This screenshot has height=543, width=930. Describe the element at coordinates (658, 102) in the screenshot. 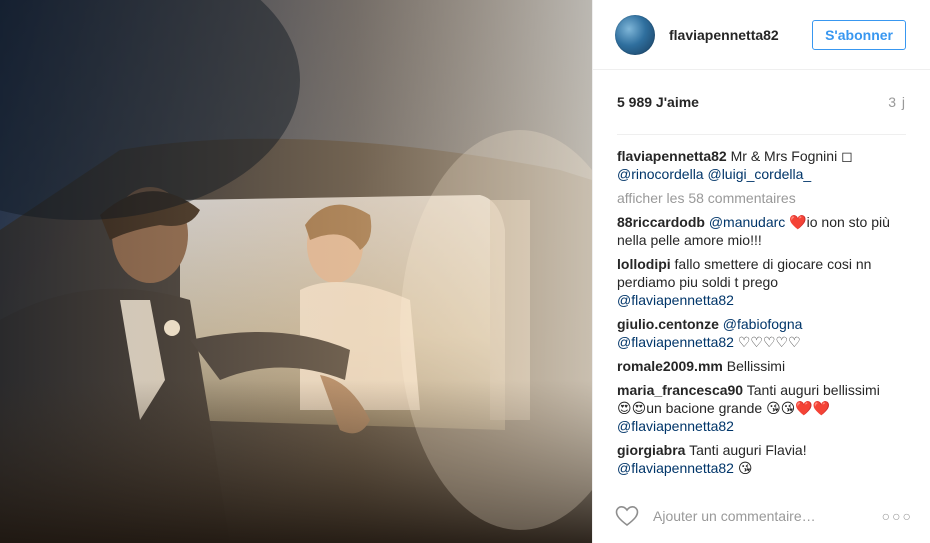

I see `likes-count: 5 989 J'aime` at that location.